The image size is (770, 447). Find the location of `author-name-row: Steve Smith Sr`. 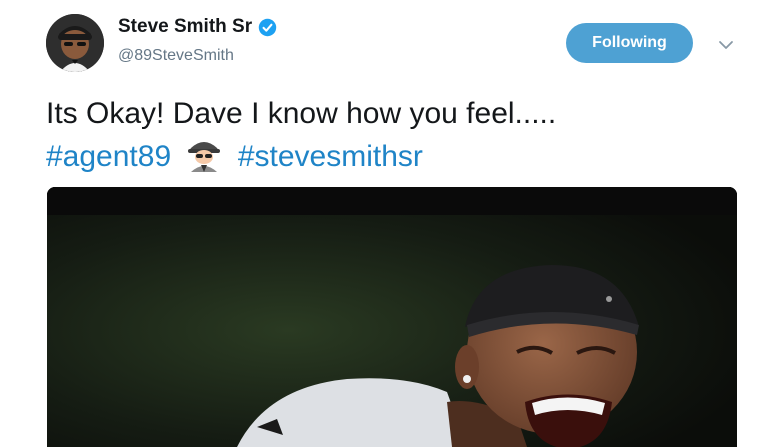

author-name-row: Steve Smith Sr is located at coordinates (197, 27).